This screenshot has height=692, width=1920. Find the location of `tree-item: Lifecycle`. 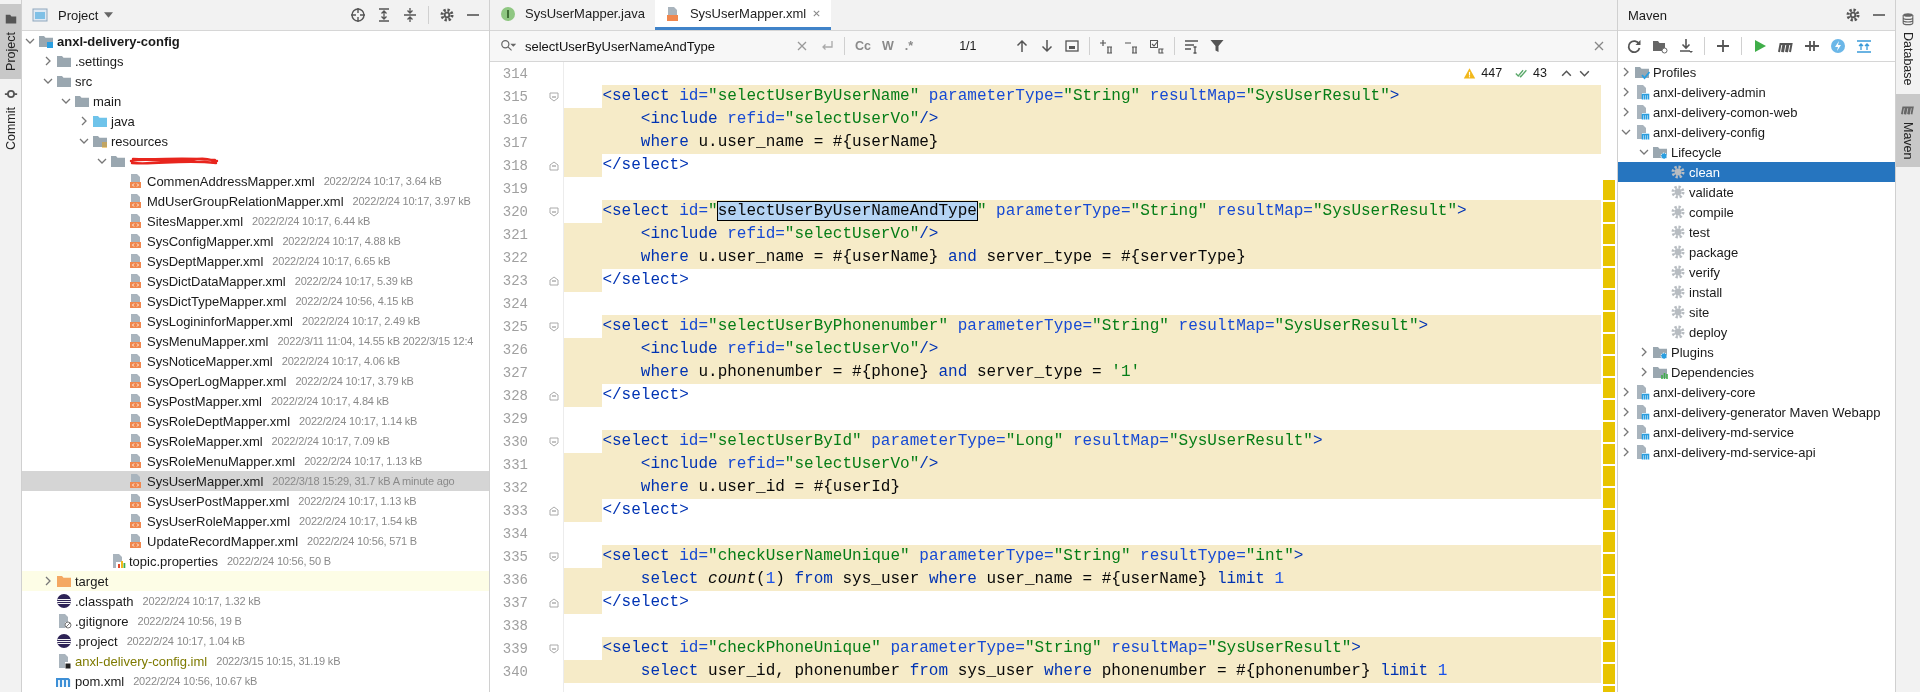

tree-item: Lifecycle is located at coordinates (1756, 152).